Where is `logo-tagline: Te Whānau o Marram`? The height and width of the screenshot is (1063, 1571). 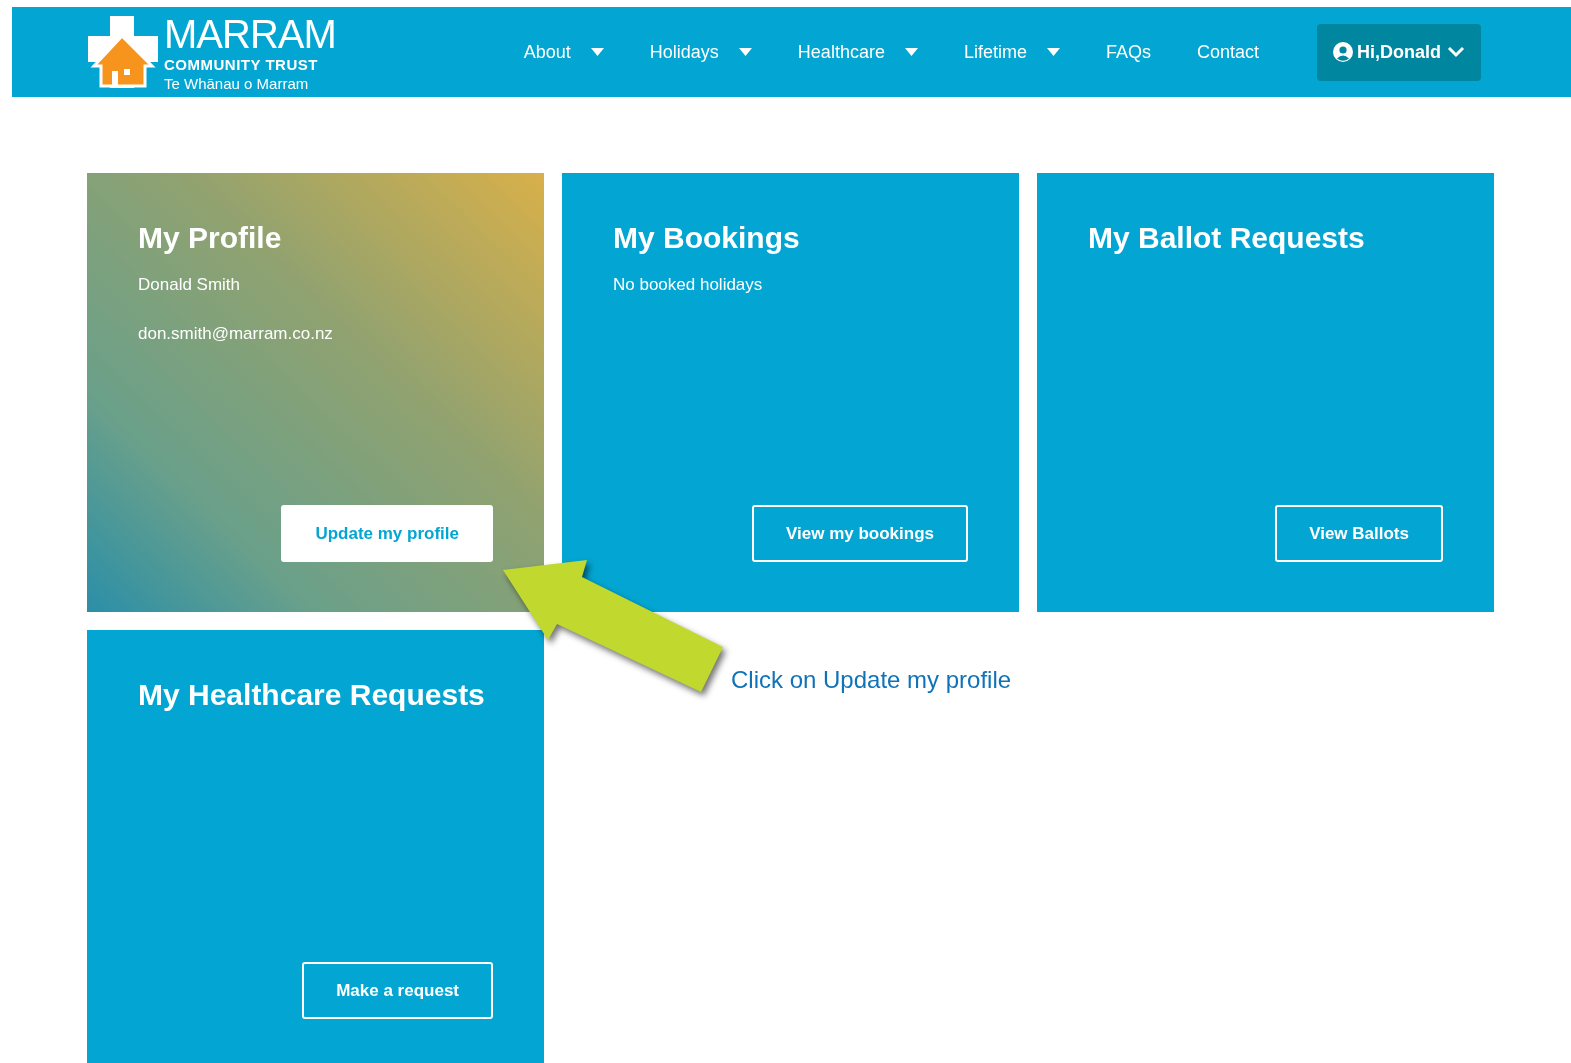
logo-tagline: Te Whānau o Marram is located at coordinates (237, 83).